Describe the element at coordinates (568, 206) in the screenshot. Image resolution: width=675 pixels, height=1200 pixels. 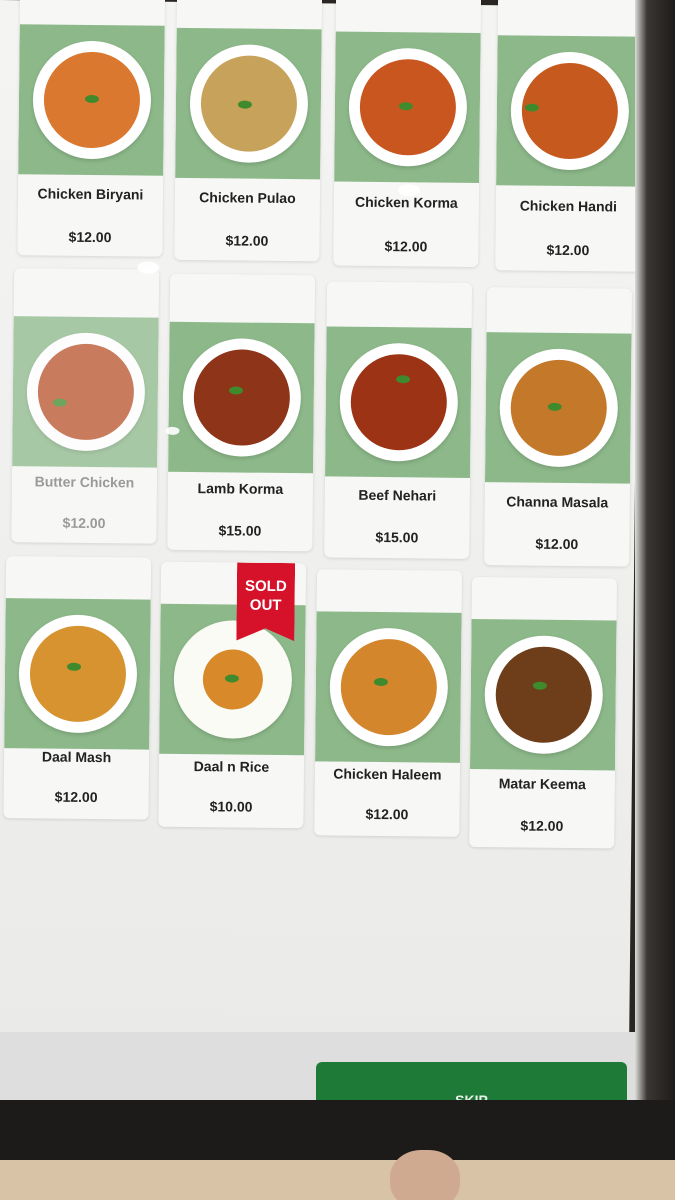
I see `menu-item-name: Chicken Handi` at that location.